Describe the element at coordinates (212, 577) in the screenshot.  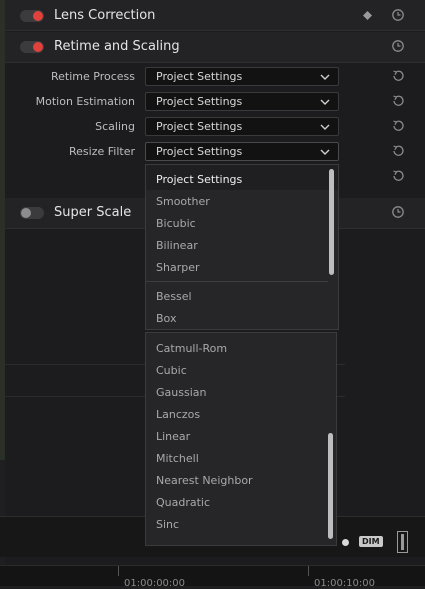
I see `timeline-ruler: 01:00:00:00 01:00:10:00` at that location.